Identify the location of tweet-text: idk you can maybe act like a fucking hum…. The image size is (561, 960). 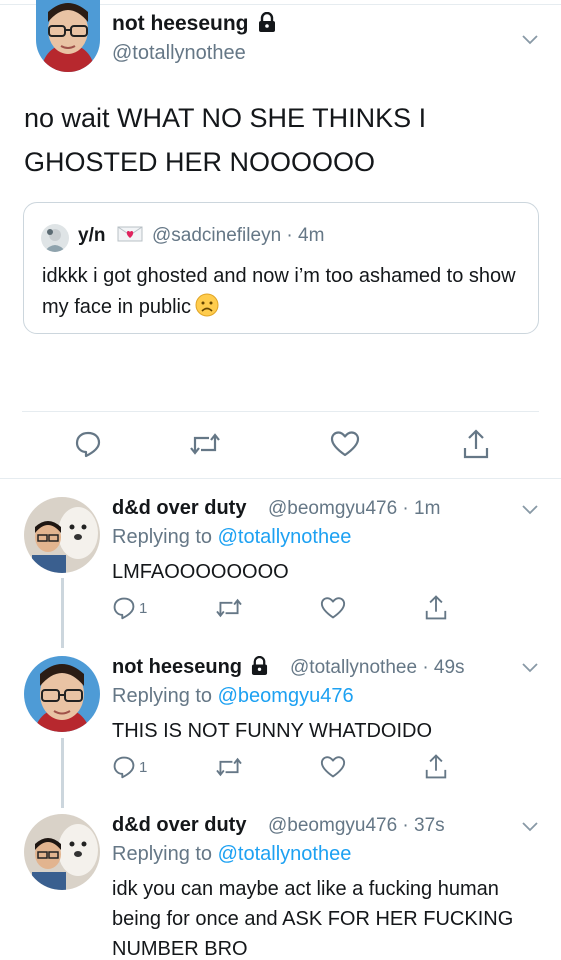
(313, 919).